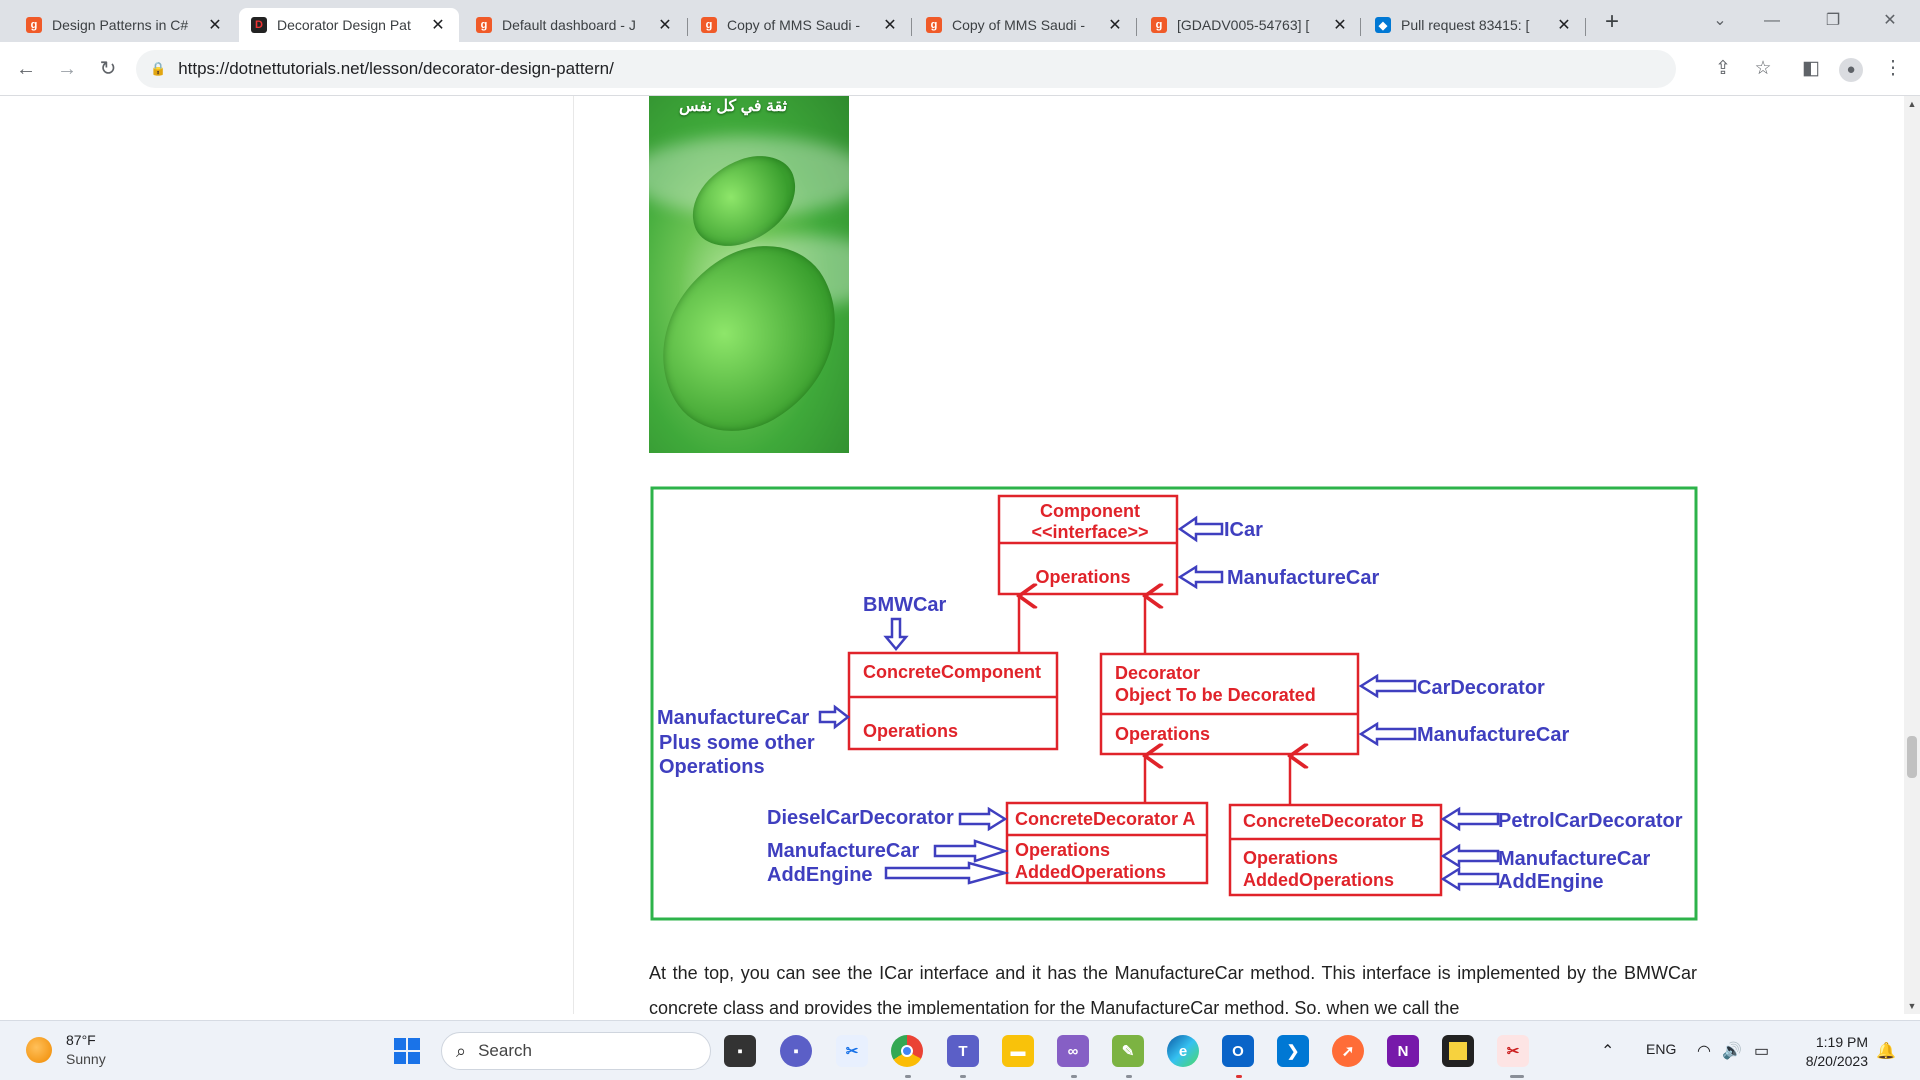 Image resolution: width=1920 pixels, height=1080 pixels. Describe the element at coordinates (1886, 1051) in the screenshot. I see `notifications-icon: 🔔` at that location.